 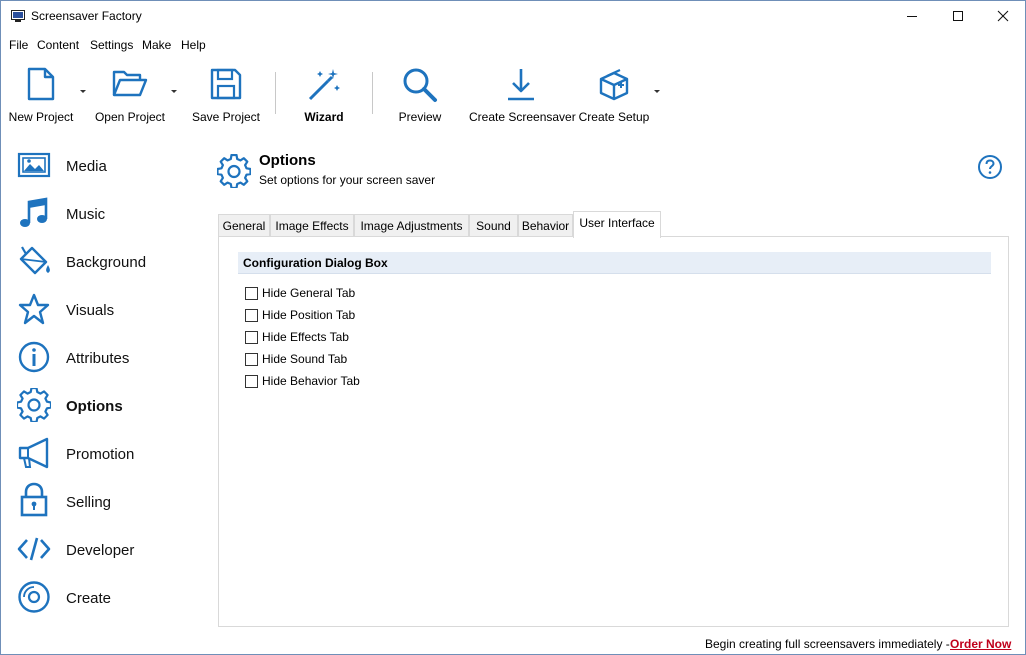 I want to click on sidebar-item-create: Create, so click(x=101, y=600).